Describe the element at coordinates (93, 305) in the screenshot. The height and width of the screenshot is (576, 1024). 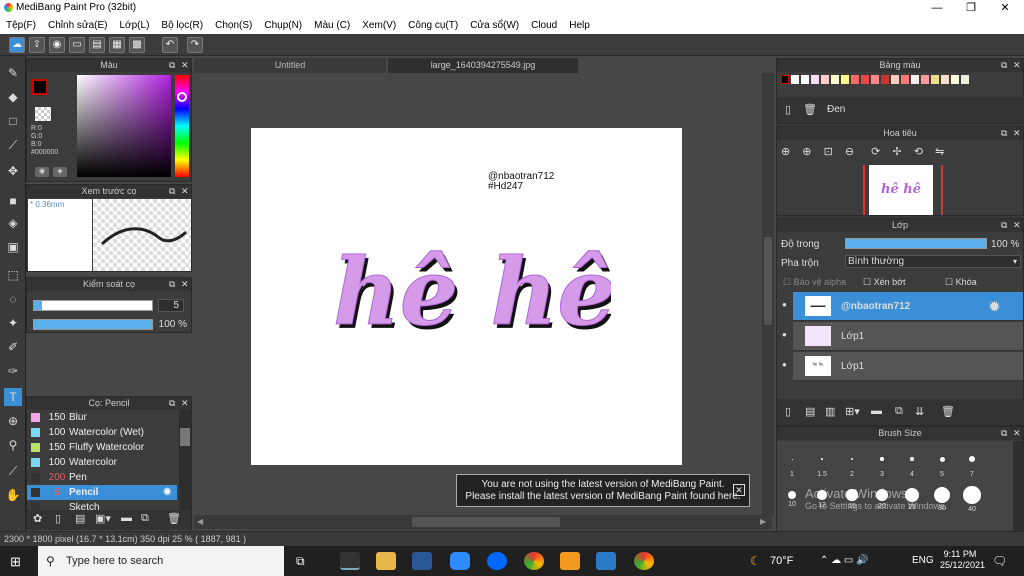
I see `brush-size-slider` at that location.